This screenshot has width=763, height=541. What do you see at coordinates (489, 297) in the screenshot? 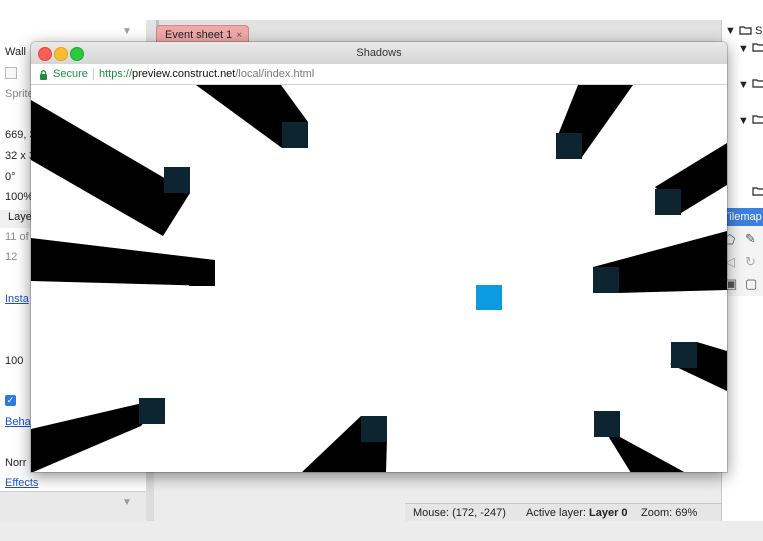
I see `light-source-block` at bounding box center [489, 297].